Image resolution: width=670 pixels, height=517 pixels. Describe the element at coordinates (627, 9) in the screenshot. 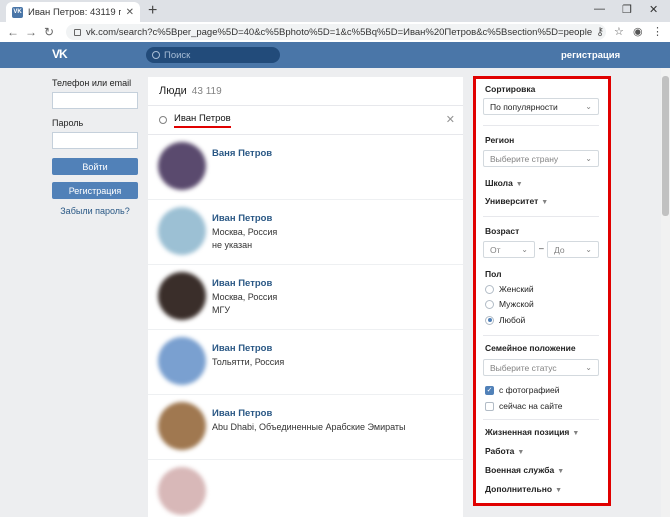

I see `maximize-icon: ❐` at that location.